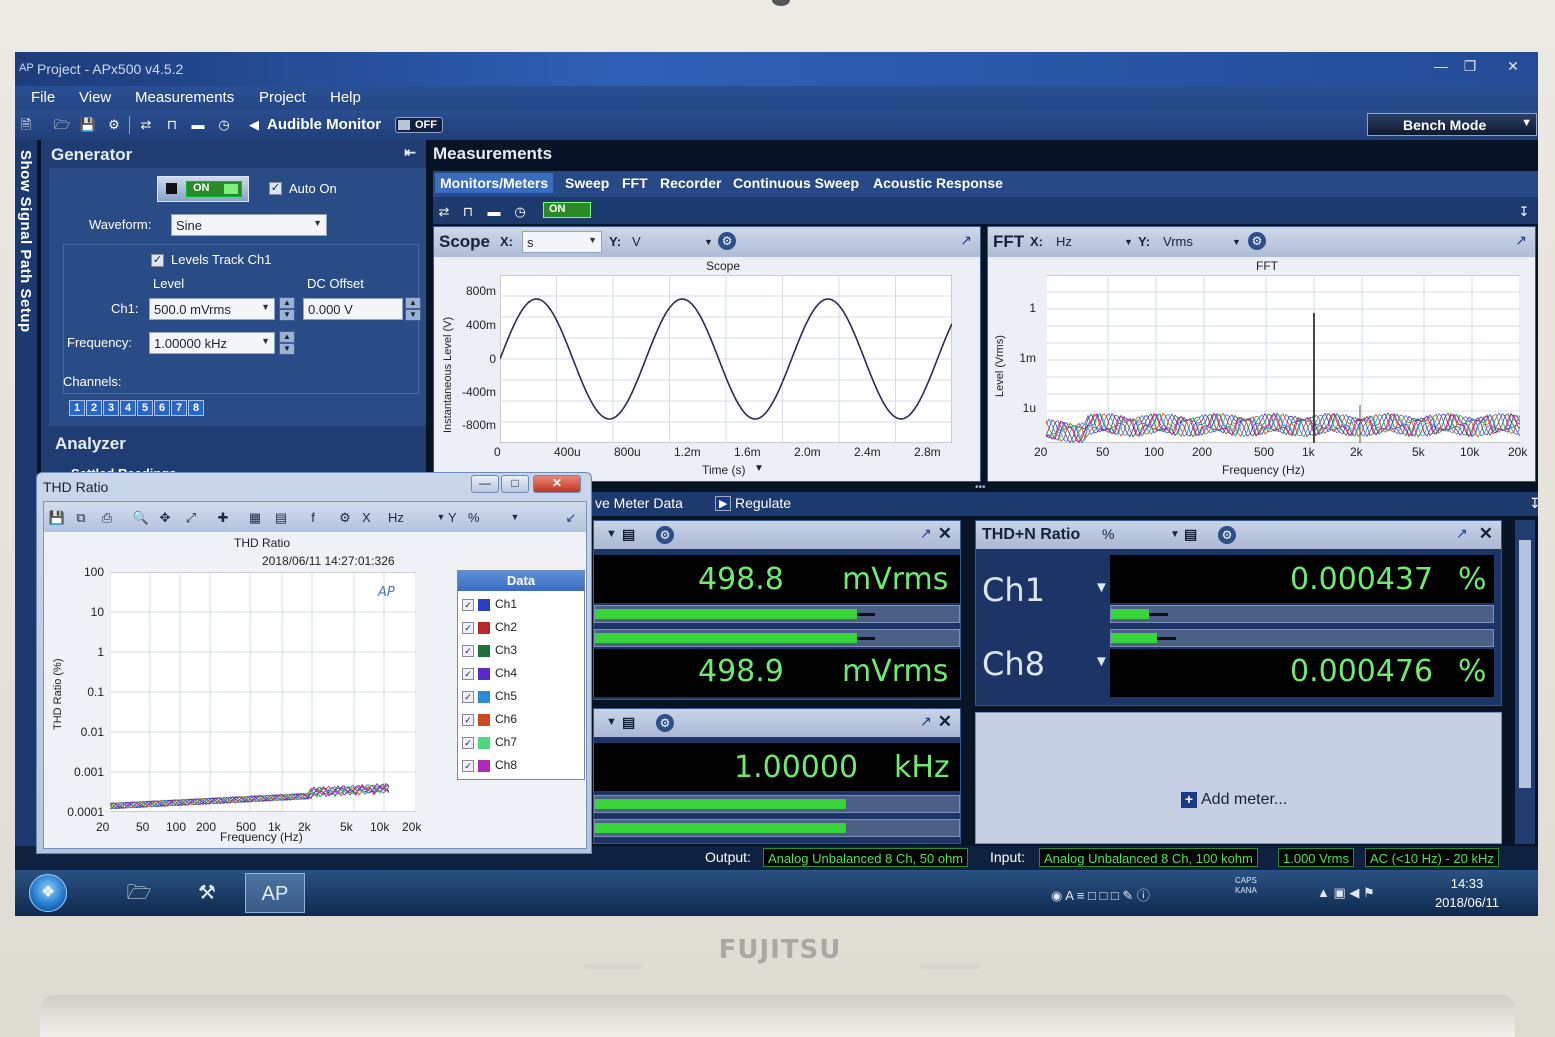 Image resolution: width=1555 pixels, height=1037 pixels. I want to click on thd-x-unit-select: Hz, so click(396, 517).